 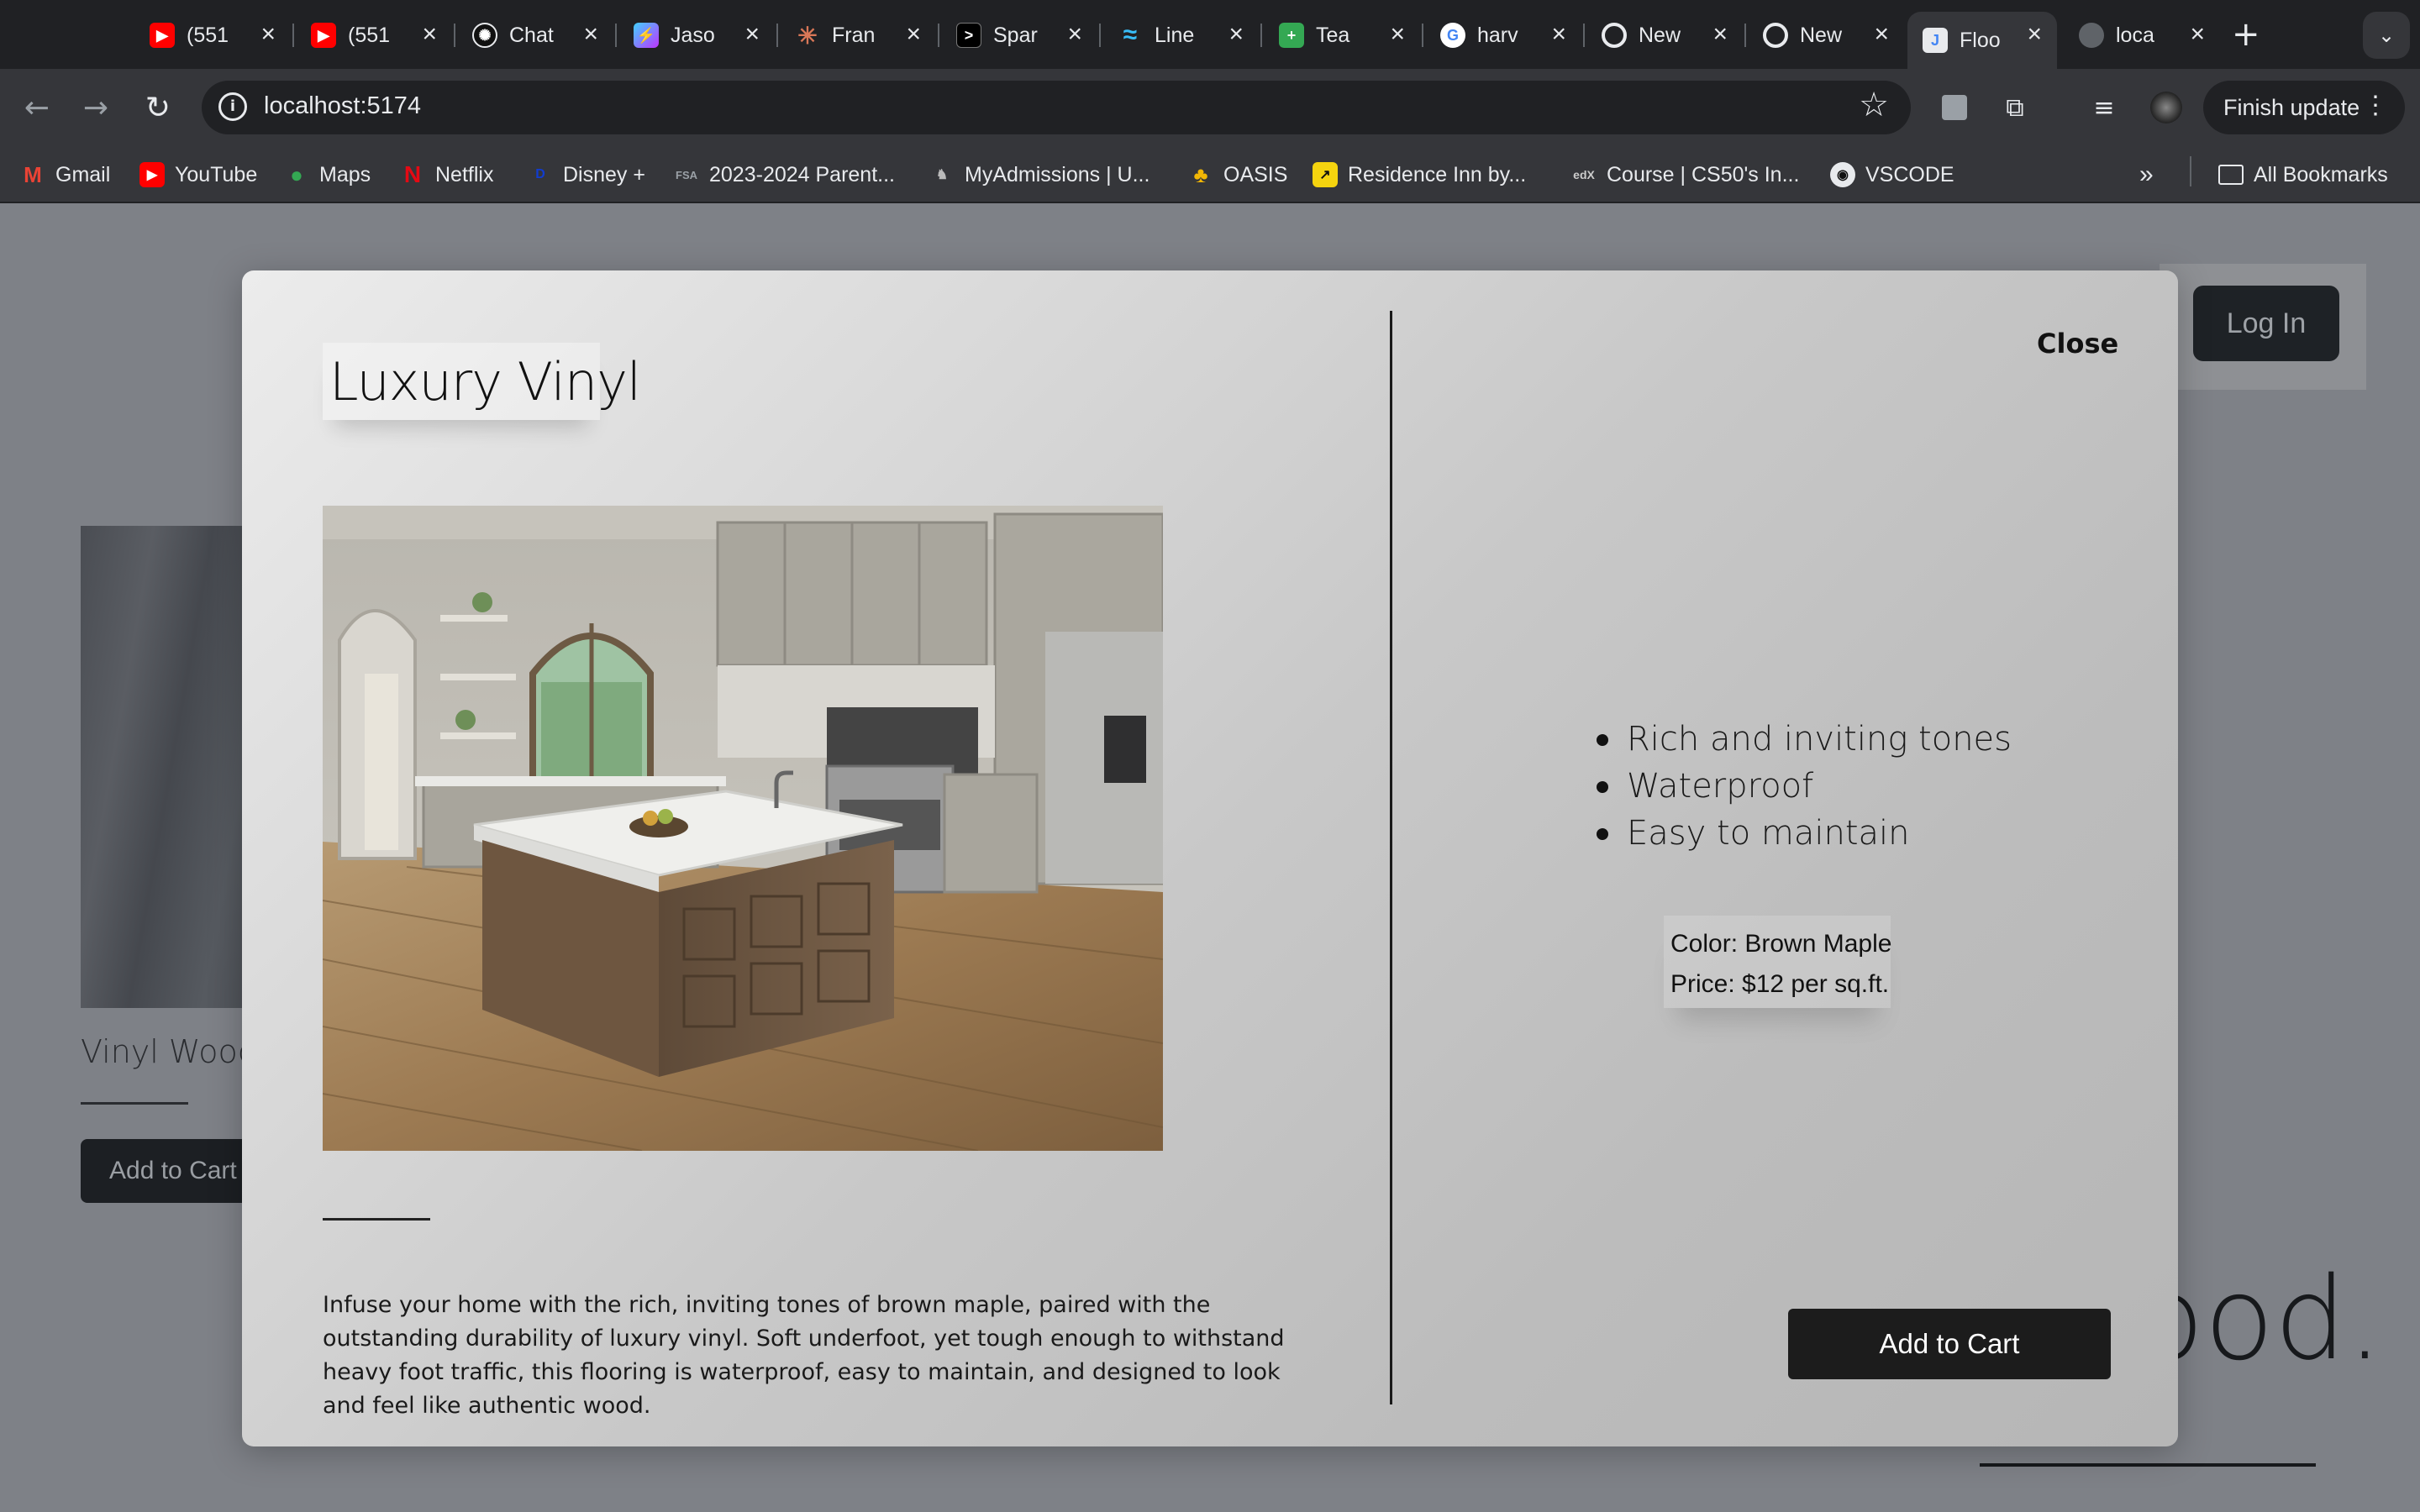 What do you see at coordinates (1804, 833) in the screenshot?
I see `list-item: Easy to maintain` at bounding box center [1804, 833].